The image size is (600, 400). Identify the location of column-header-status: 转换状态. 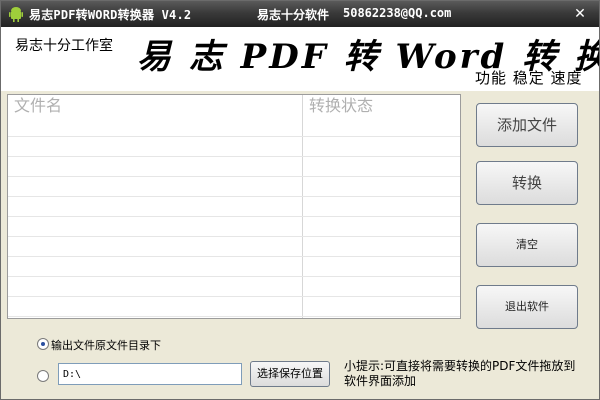
(381, 106).